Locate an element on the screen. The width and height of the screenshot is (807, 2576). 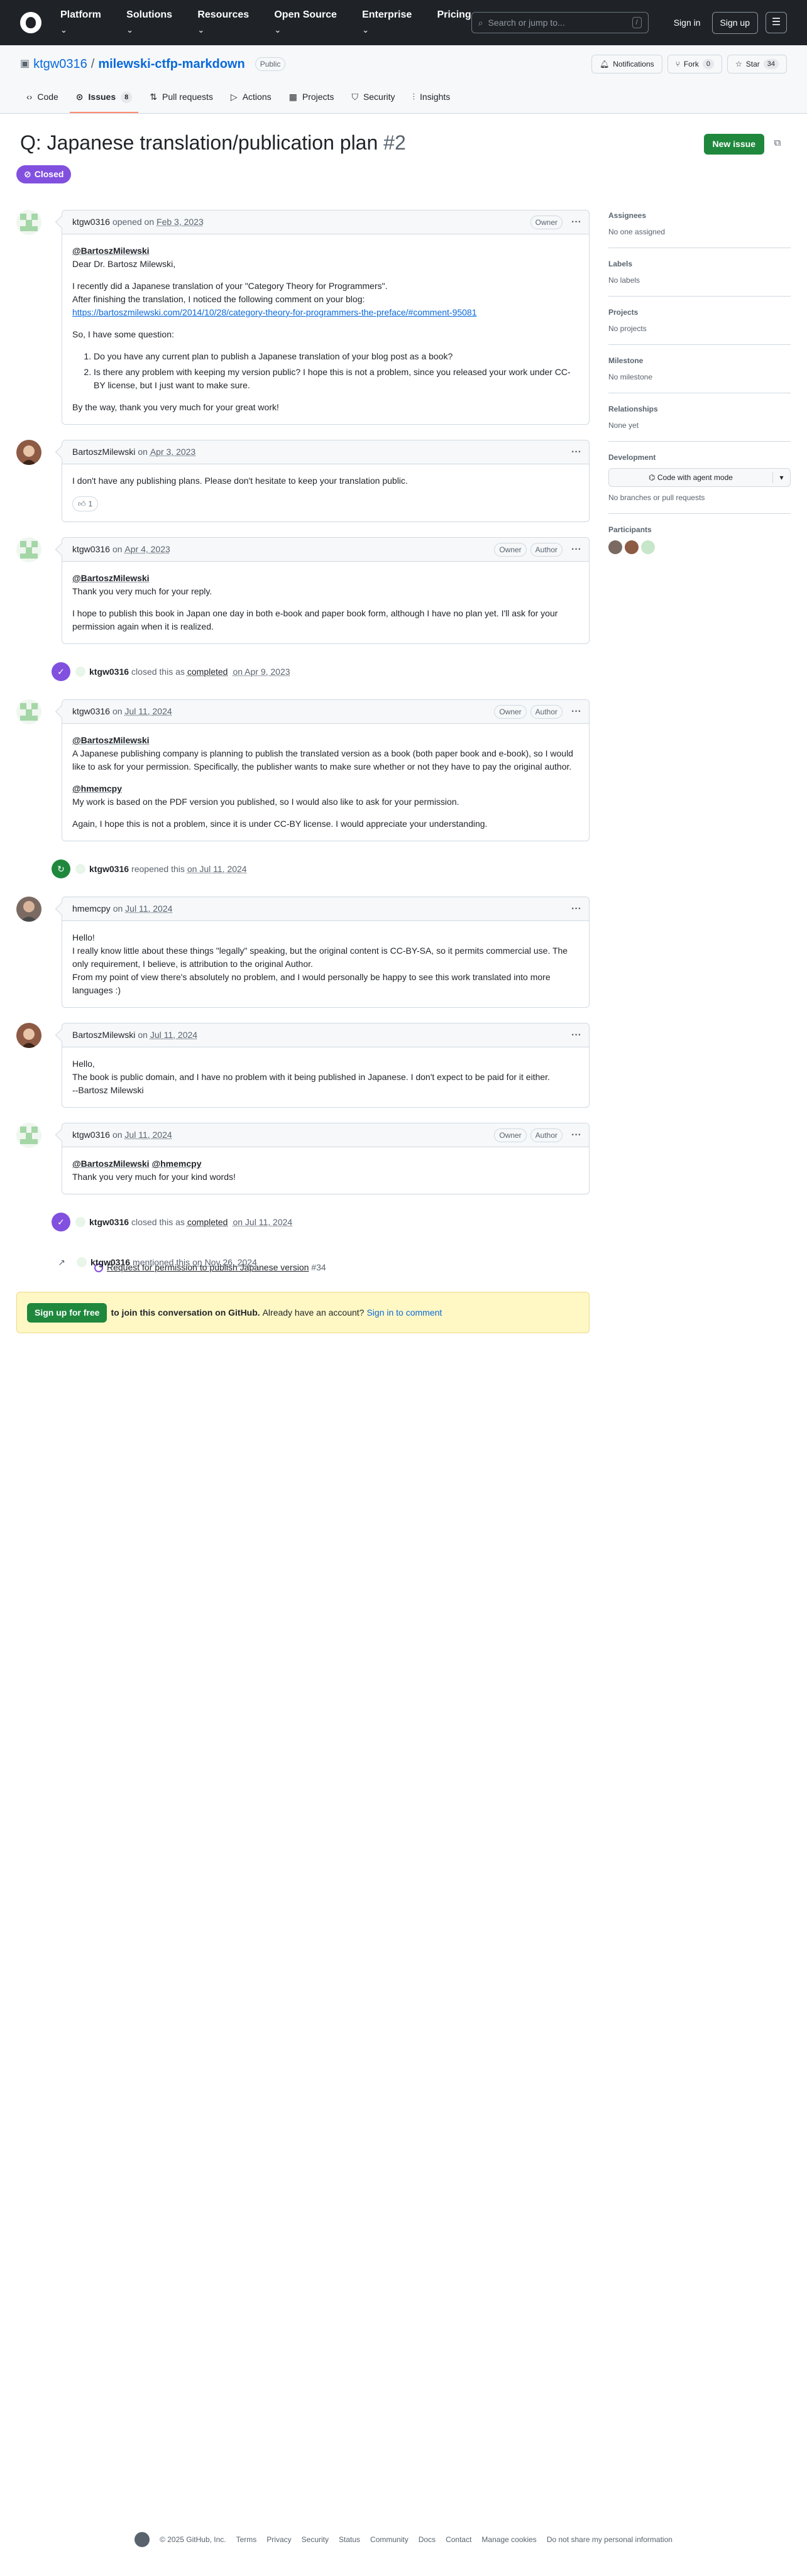
sign-in-link: Sign in is located at coordinates (687, 23).